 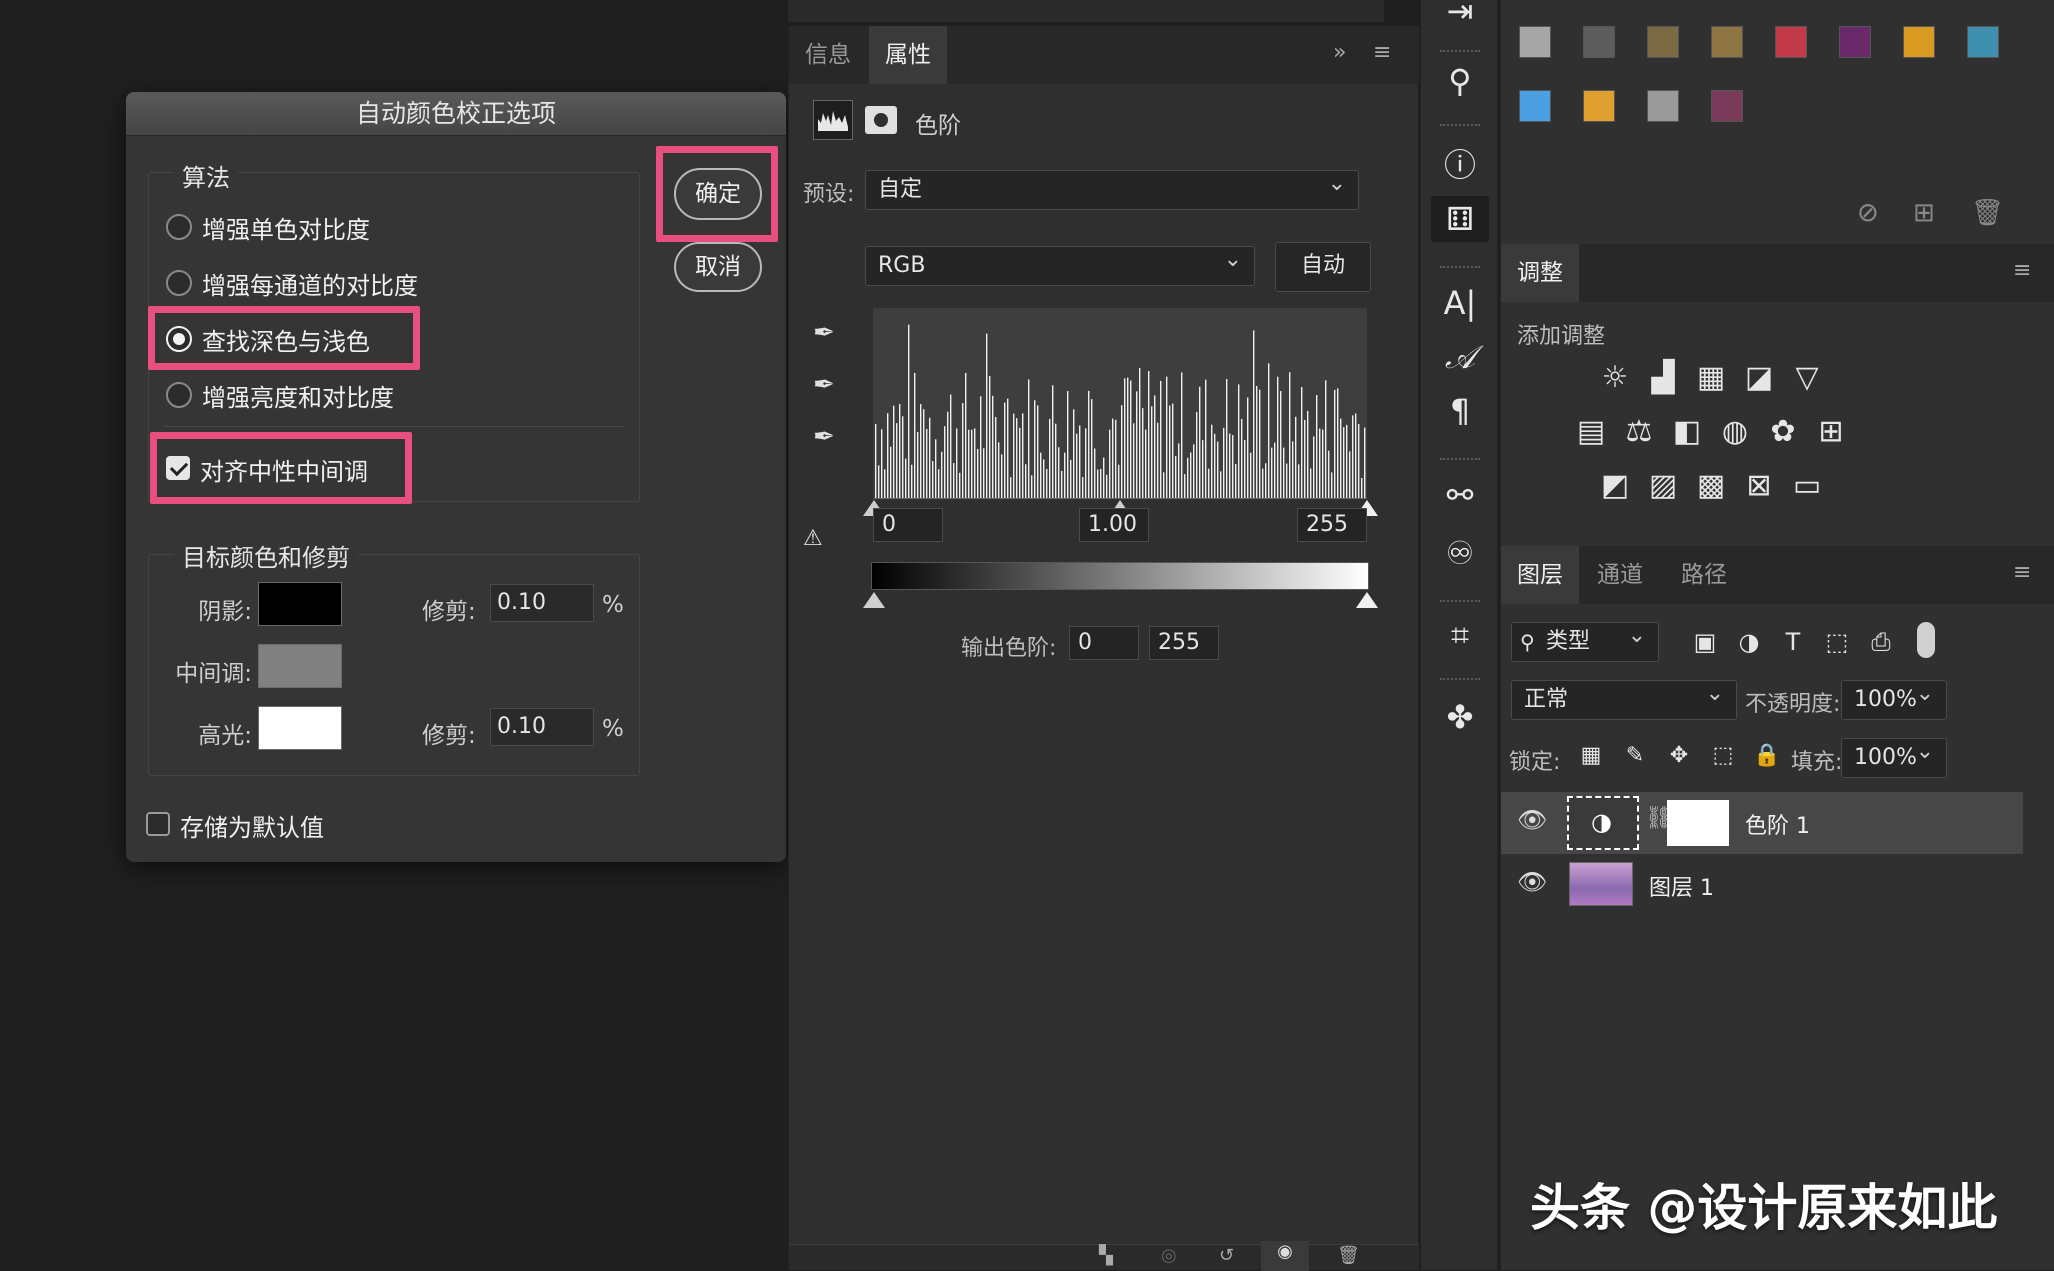 What do you see at coordinates (1705, 642) in the screenshot?
I see `pixel-filter-icon: ▣` at bounding box center [1705, 642].